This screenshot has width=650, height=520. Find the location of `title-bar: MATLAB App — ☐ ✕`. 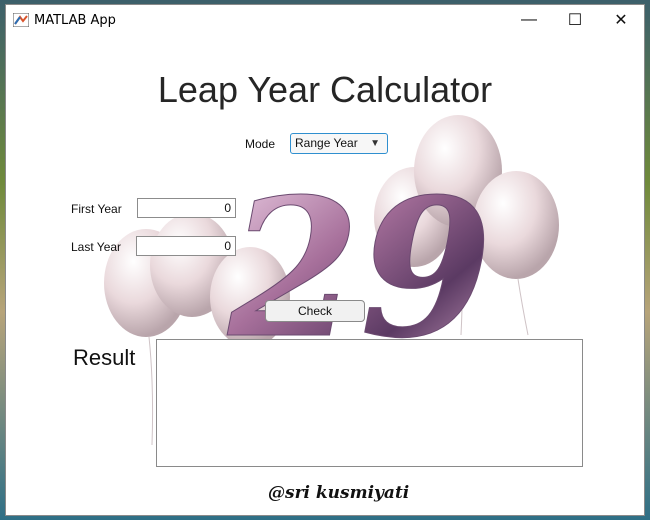

title-bar: MATLAB App — ☐ ✕ is located at coordinates (325, 20).